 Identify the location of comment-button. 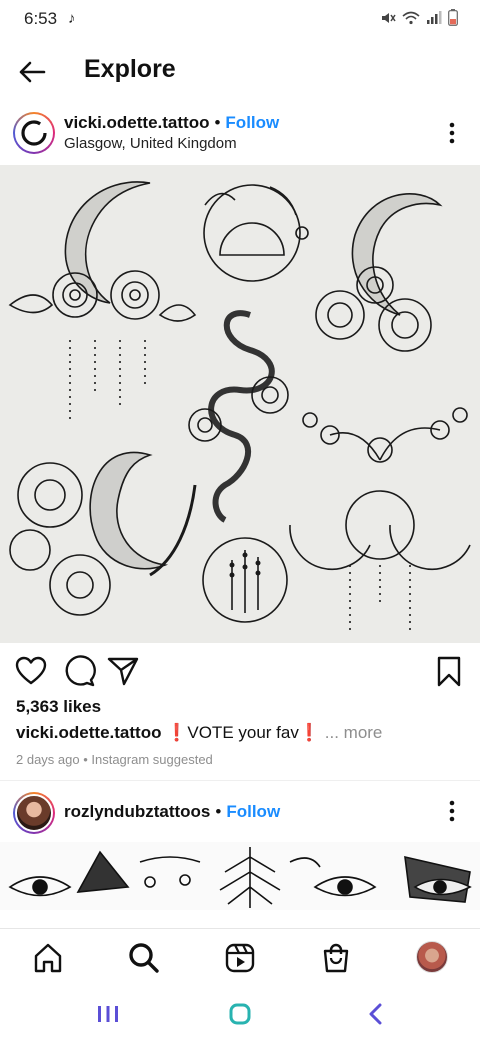
(79, 671).